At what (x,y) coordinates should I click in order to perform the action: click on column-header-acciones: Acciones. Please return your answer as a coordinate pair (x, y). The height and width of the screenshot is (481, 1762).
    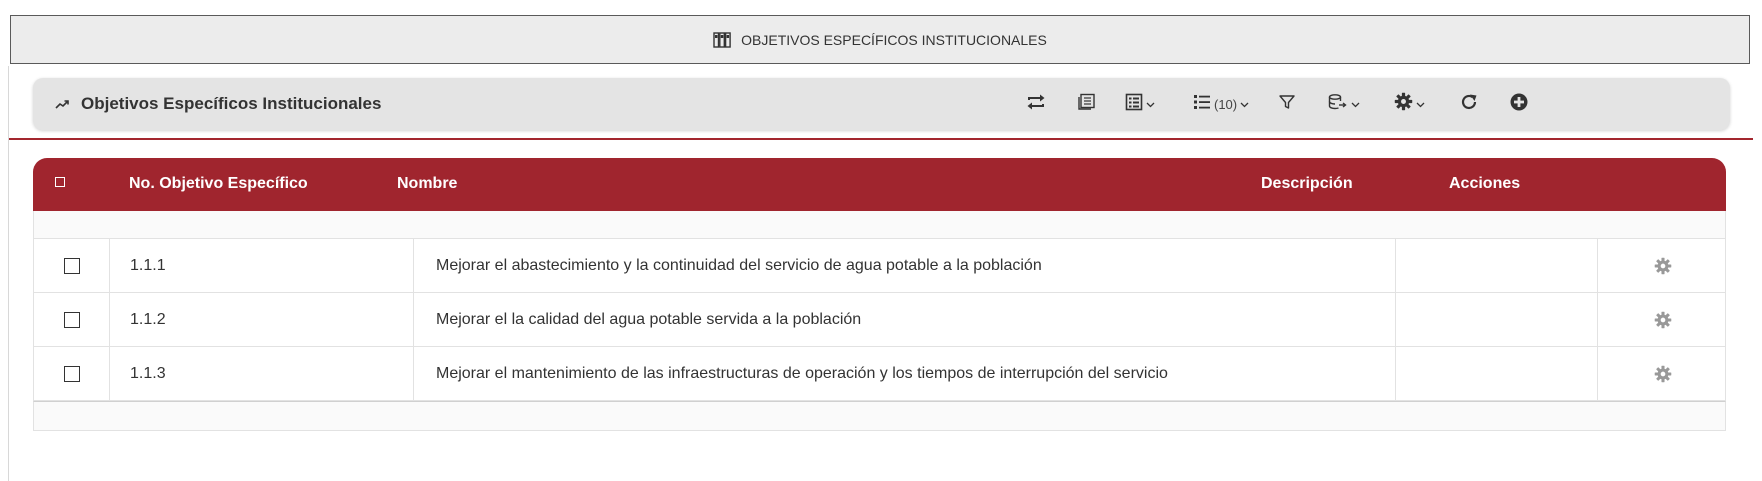
    Looking at the image, I should click on (1485, 183).